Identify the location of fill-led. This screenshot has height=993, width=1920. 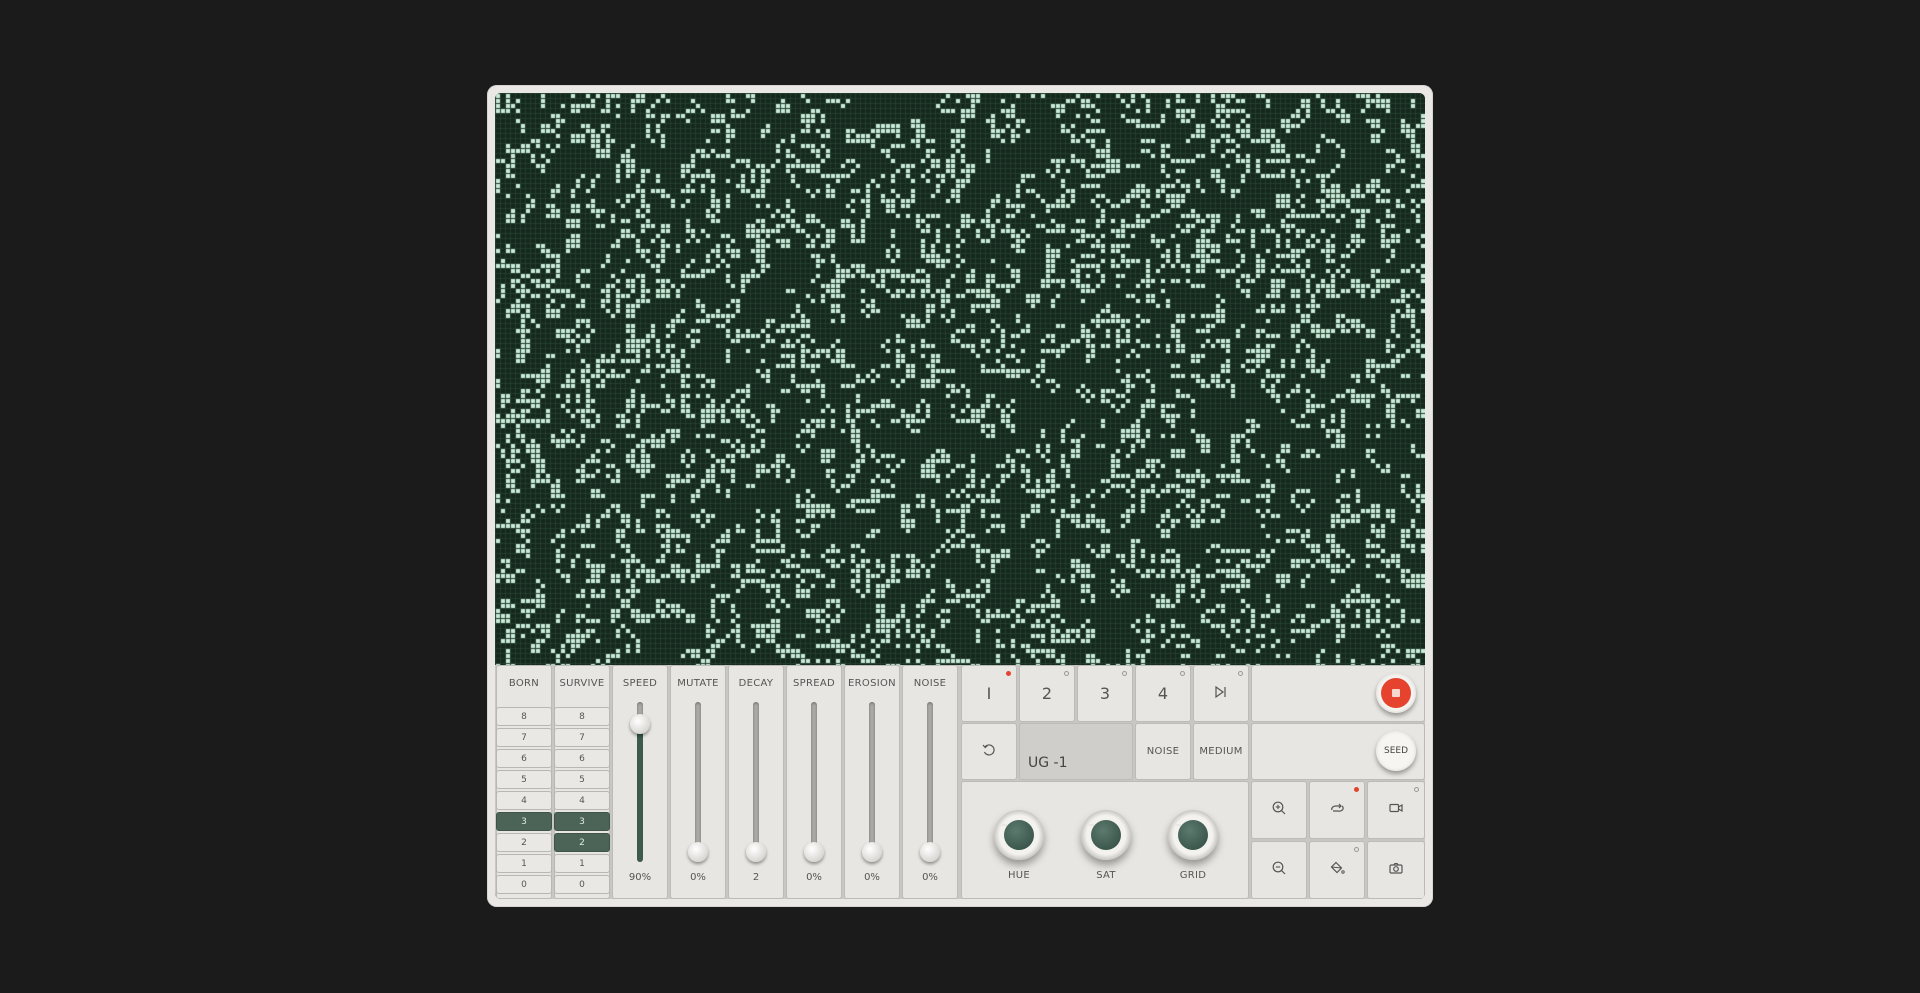
(1356, 849).